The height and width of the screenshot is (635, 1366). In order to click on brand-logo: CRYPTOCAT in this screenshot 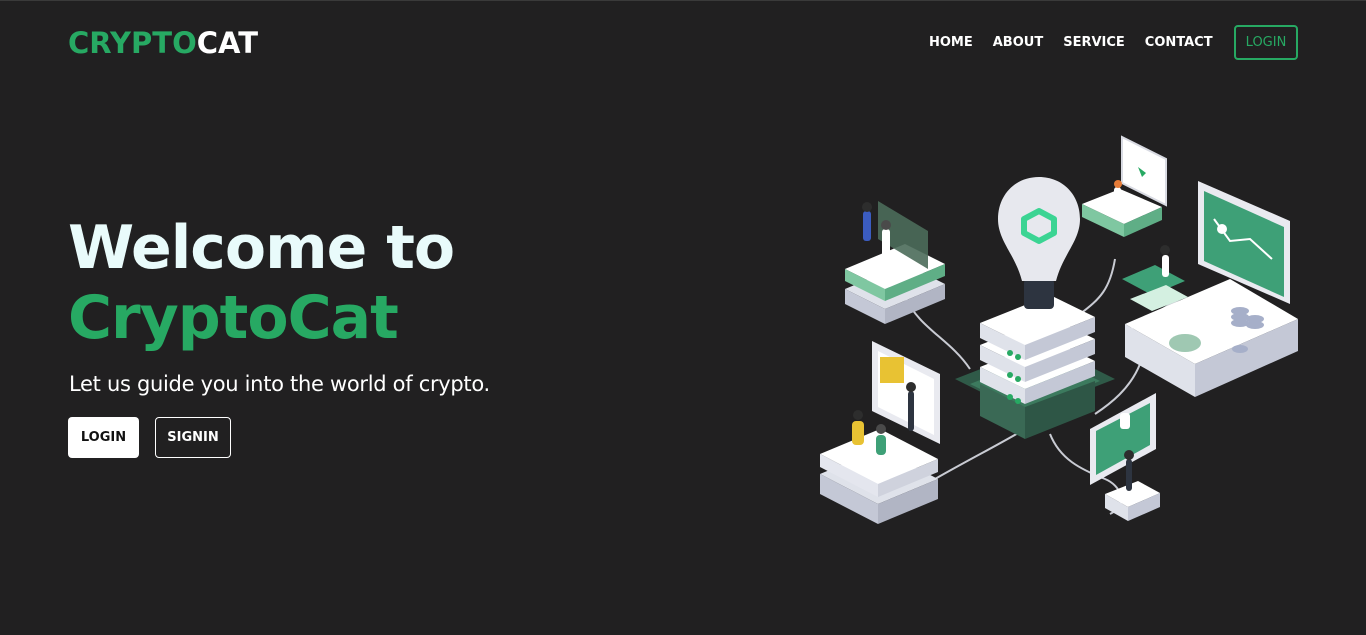, I will do `click(163, 43)`.